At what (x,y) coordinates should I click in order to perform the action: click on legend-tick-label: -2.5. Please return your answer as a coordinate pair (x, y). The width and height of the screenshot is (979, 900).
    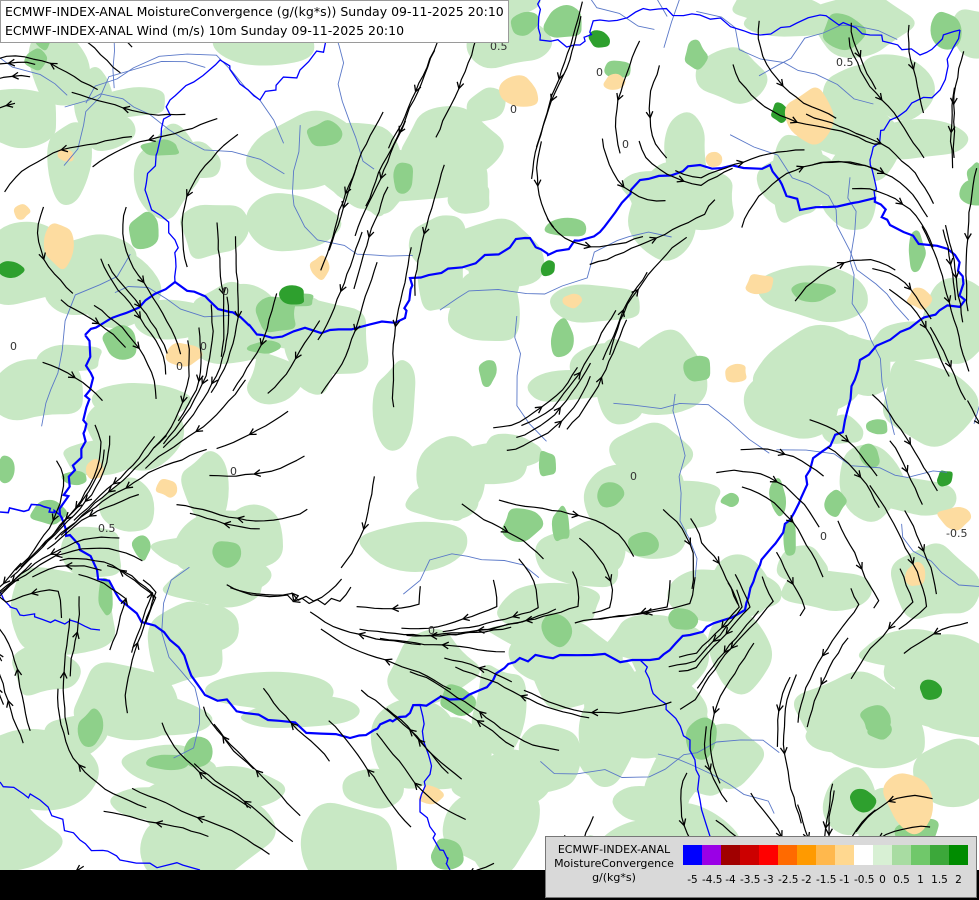
    Looking at the image, I should click on (788, 880).